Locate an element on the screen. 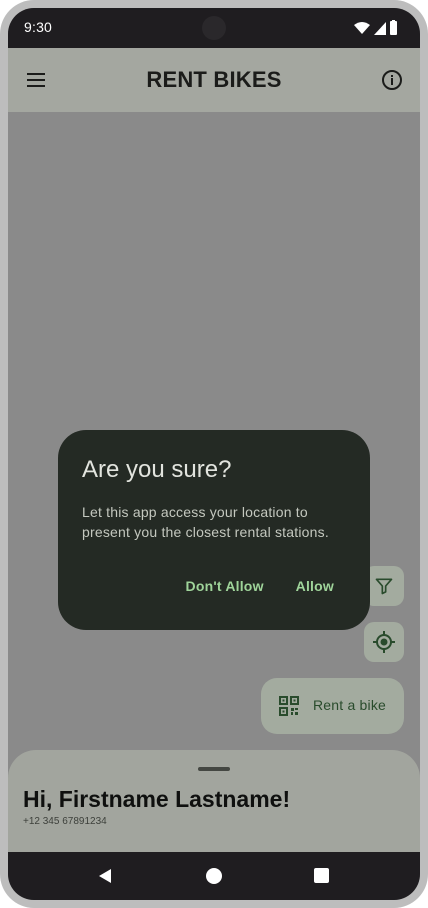 This screenshot has height=908, width=428. drag-handle is located at coordinates (214, 769).